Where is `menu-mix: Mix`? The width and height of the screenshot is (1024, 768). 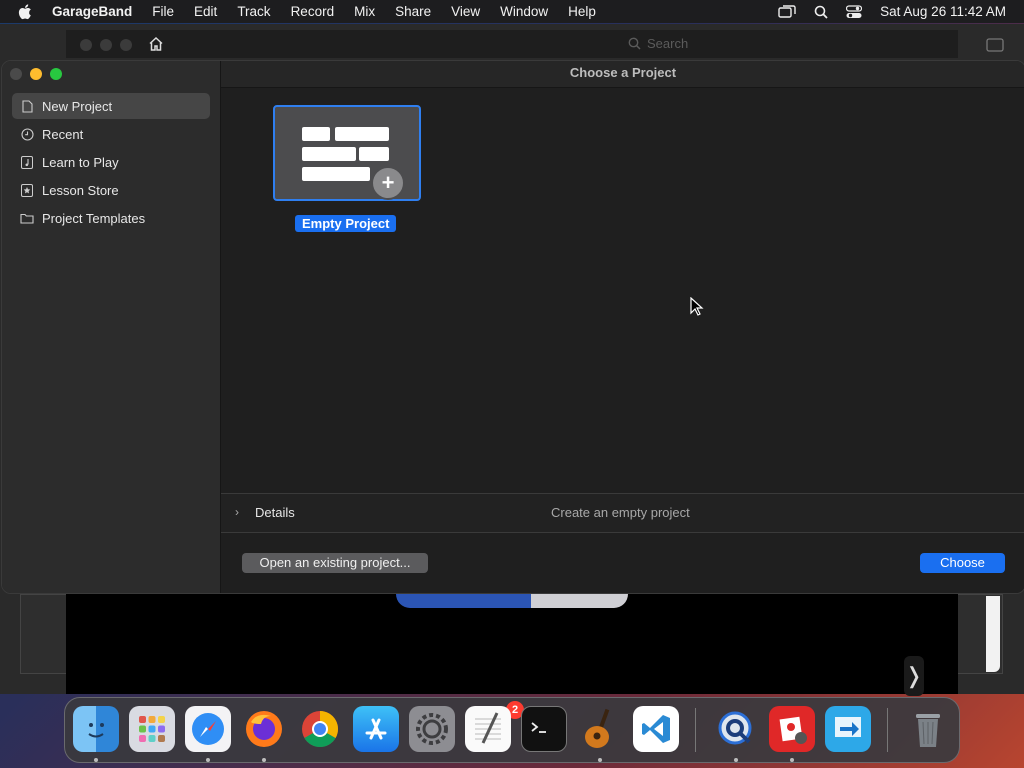 menu-mix: Mix is located at coordinates (364, 11).